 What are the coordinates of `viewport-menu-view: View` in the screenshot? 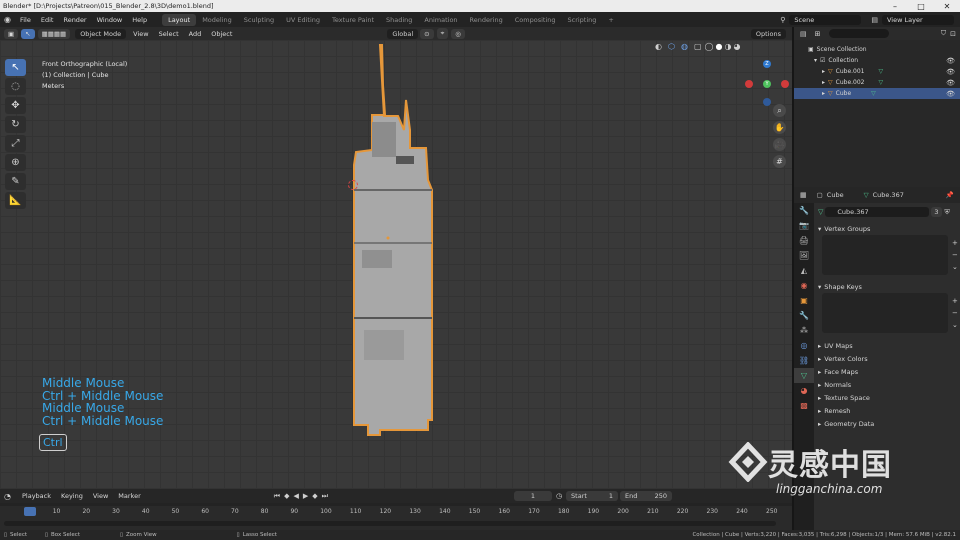 It's located at (140, 34).